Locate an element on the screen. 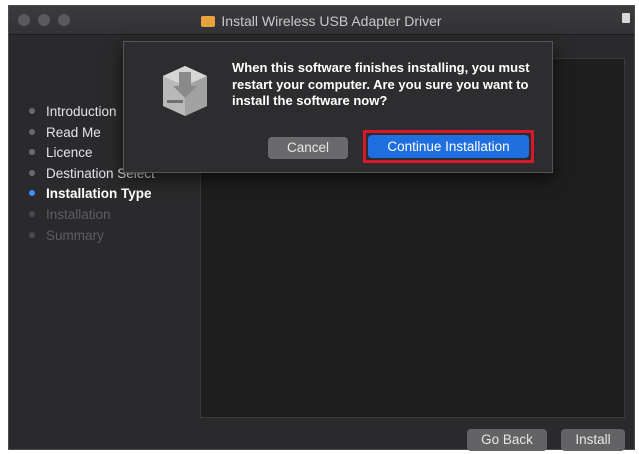  window-title-text: Install Wireless USB Adapter Driver is located at coordinates (331, 21).